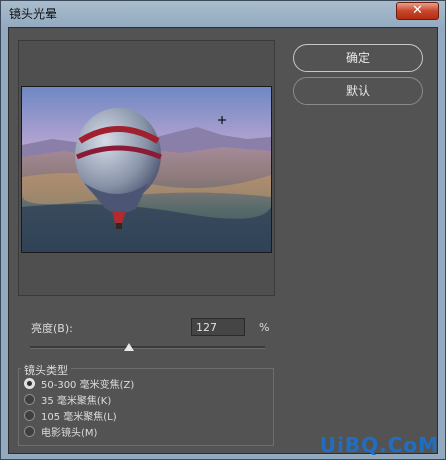  Describe the element at coordinates (129, 347) in the screenshot. I see `brightness-slider-thumb` at that location.